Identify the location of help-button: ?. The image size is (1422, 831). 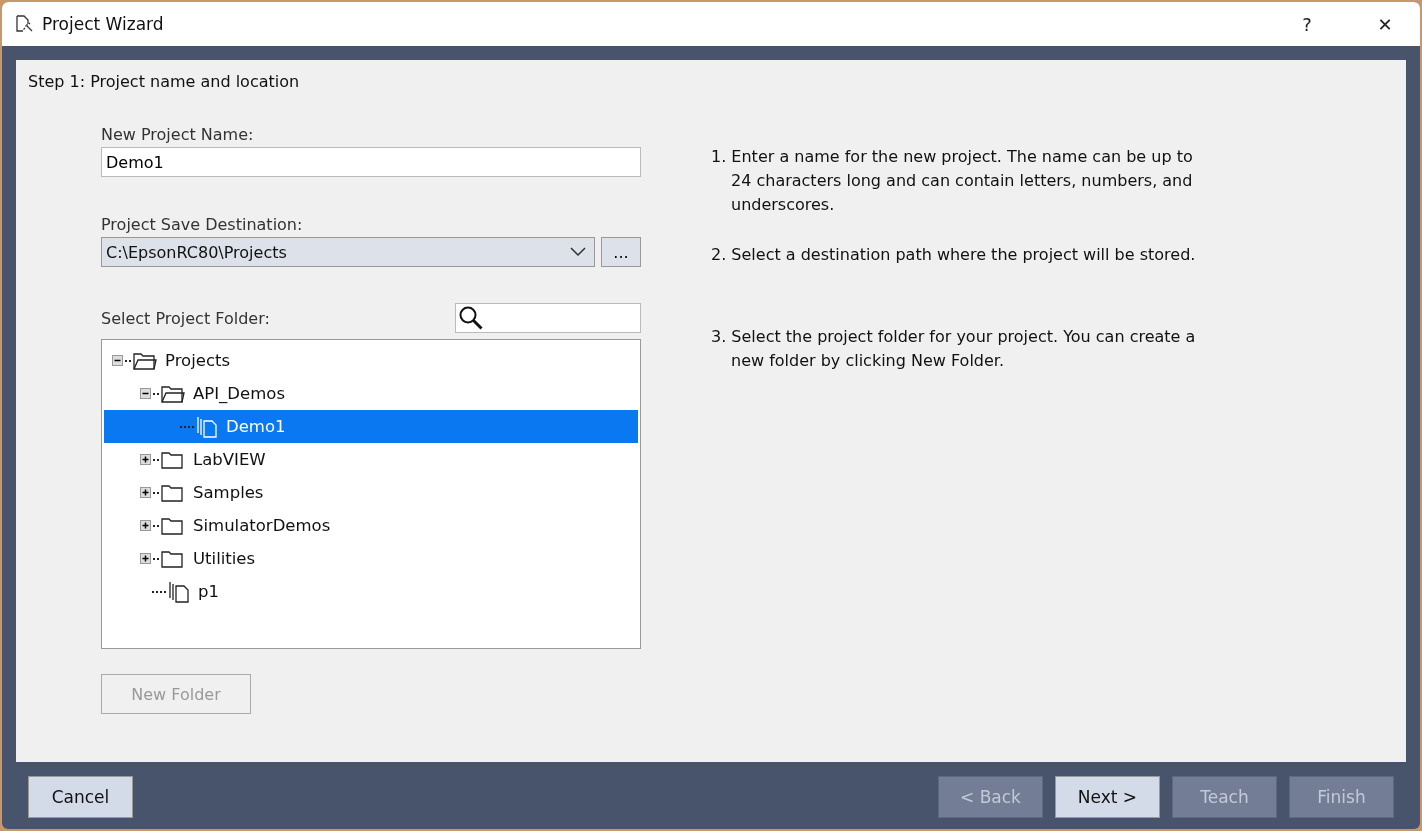
(1307, 24).